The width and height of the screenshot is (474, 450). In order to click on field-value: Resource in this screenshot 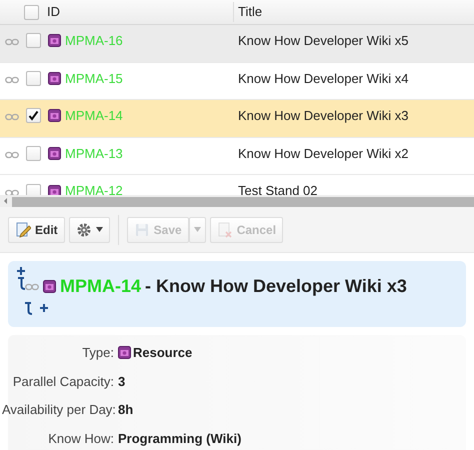, I will do `click(162, 353)`.